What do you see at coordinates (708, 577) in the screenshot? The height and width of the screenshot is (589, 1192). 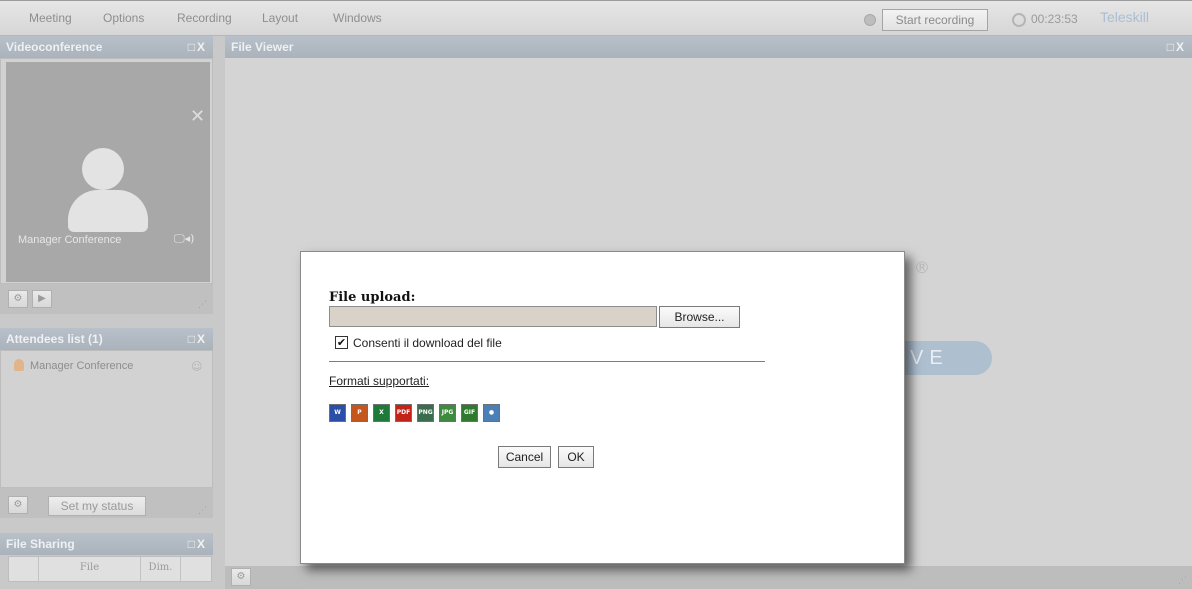 I see `file-viewer-footer` at bounding box center [708, 577].